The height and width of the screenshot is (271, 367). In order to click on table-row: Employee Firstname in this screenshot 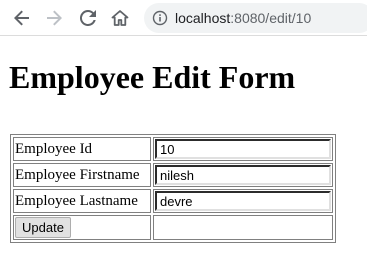, I will do `click(173, 175)`.